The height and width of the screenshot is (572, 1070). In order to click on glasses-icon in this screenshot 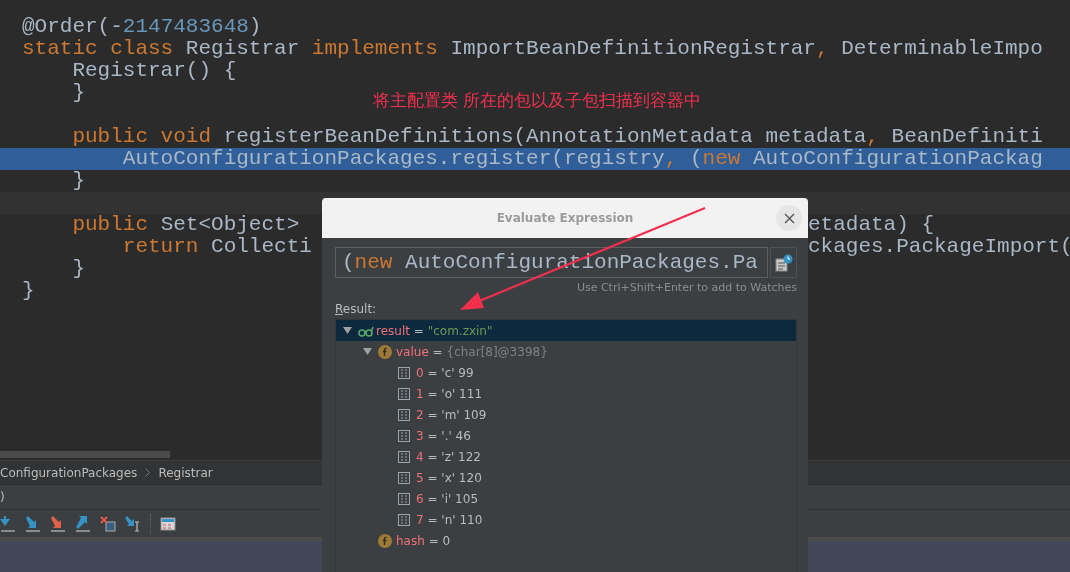, I will do `click(366, 330)`.